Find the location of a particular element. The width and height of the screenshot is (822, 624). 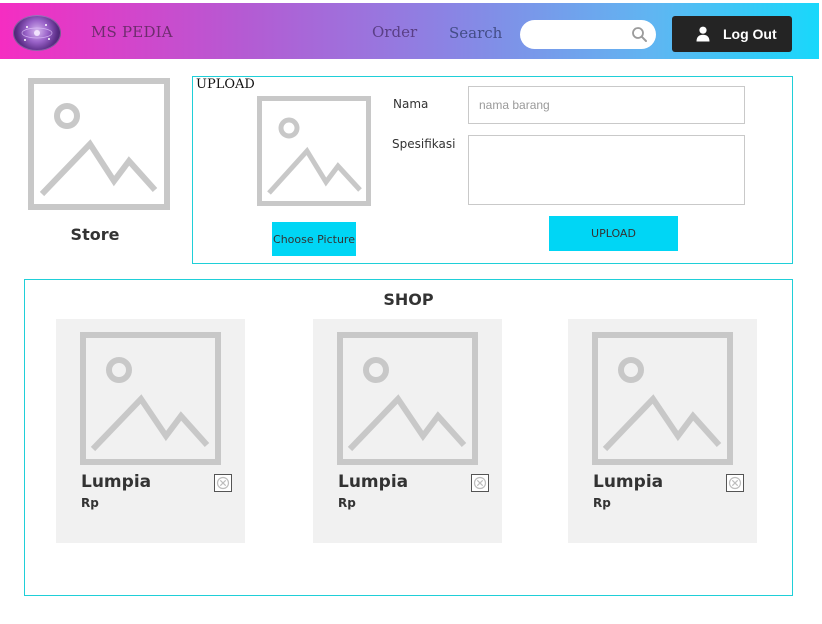

store-image-placeholder-icon is located at coordinates (99, 144).